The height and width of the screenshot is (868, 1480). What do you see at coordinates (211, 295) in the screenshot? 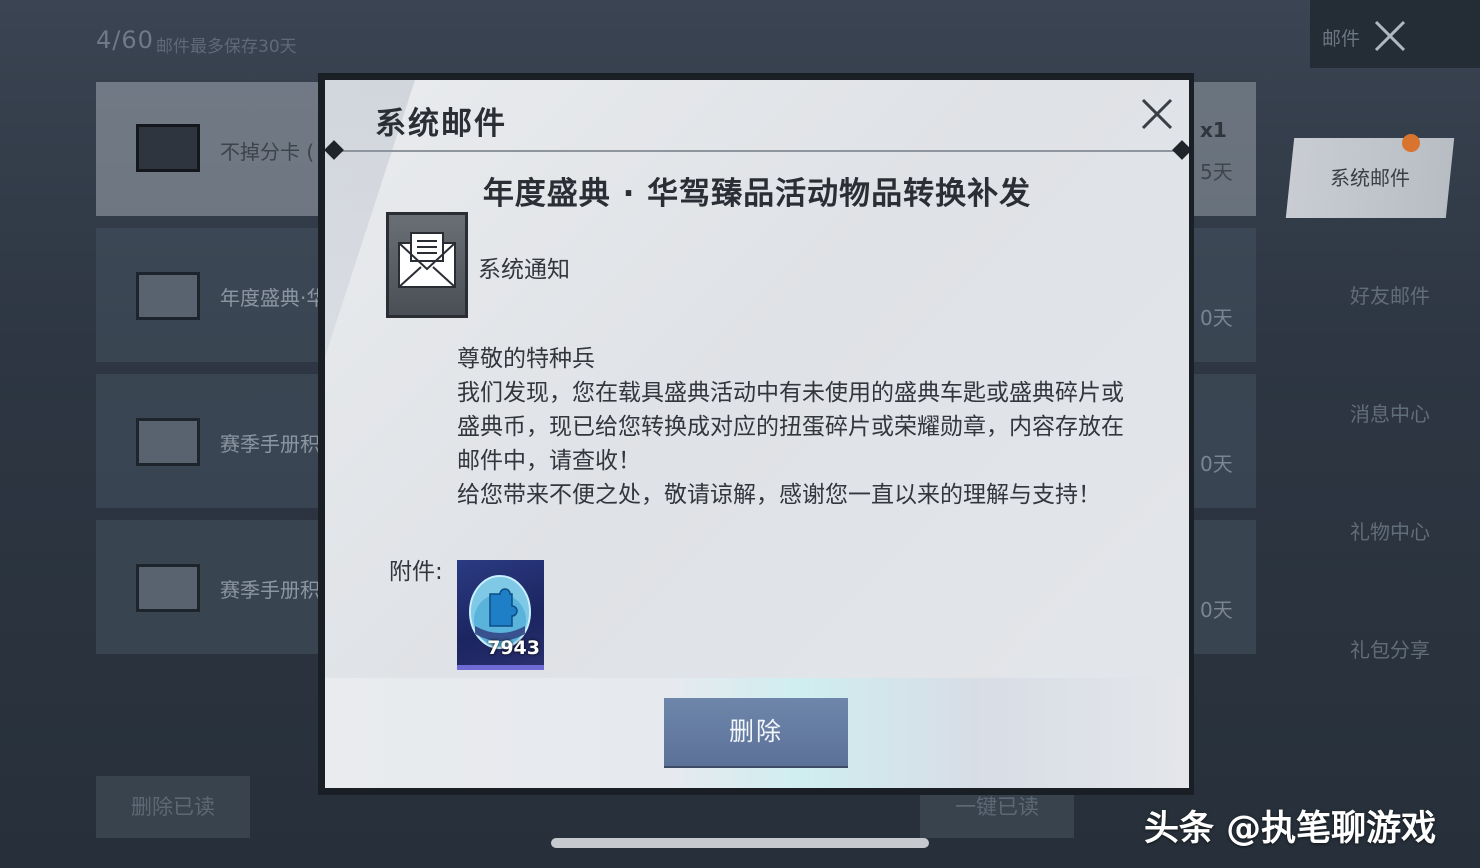
I see `list-item: 年度盛典·华` at bounding box center [211, 295].